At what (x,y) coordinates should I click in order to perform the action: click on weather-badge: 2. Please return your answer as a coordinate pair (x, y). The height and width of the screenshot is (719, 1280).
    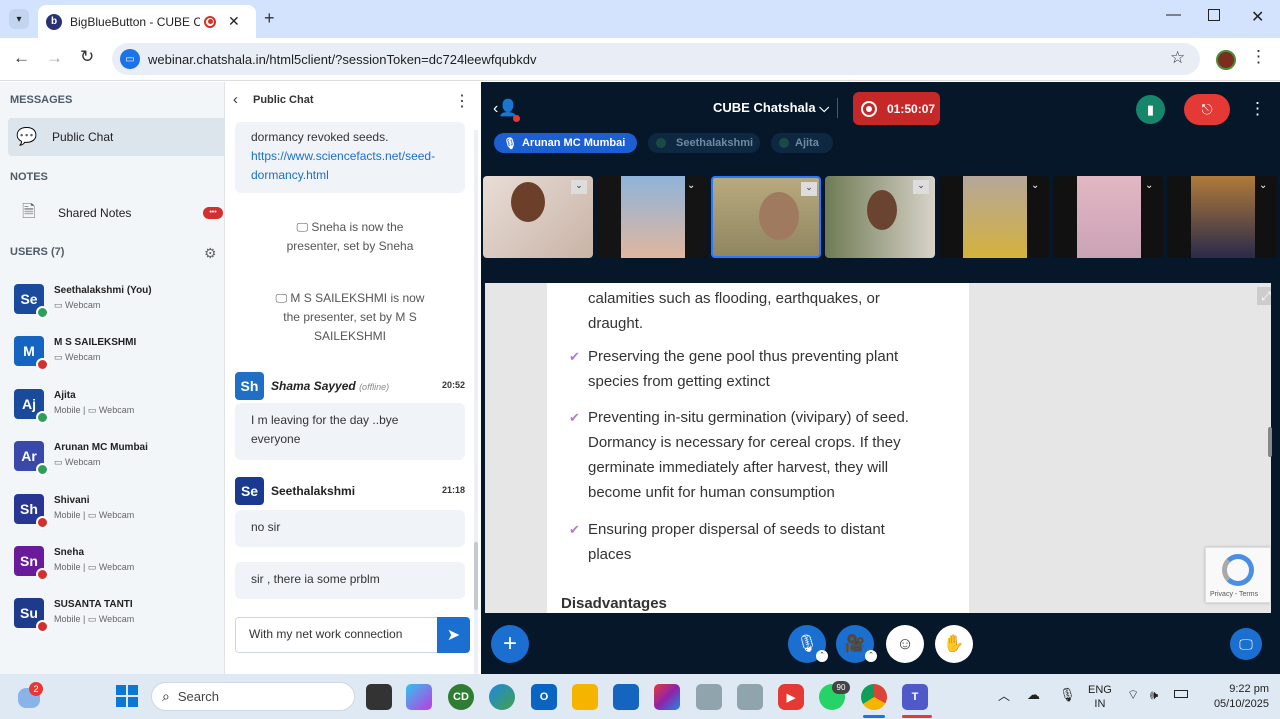
    Looking at the image, I should click on (36, 689).